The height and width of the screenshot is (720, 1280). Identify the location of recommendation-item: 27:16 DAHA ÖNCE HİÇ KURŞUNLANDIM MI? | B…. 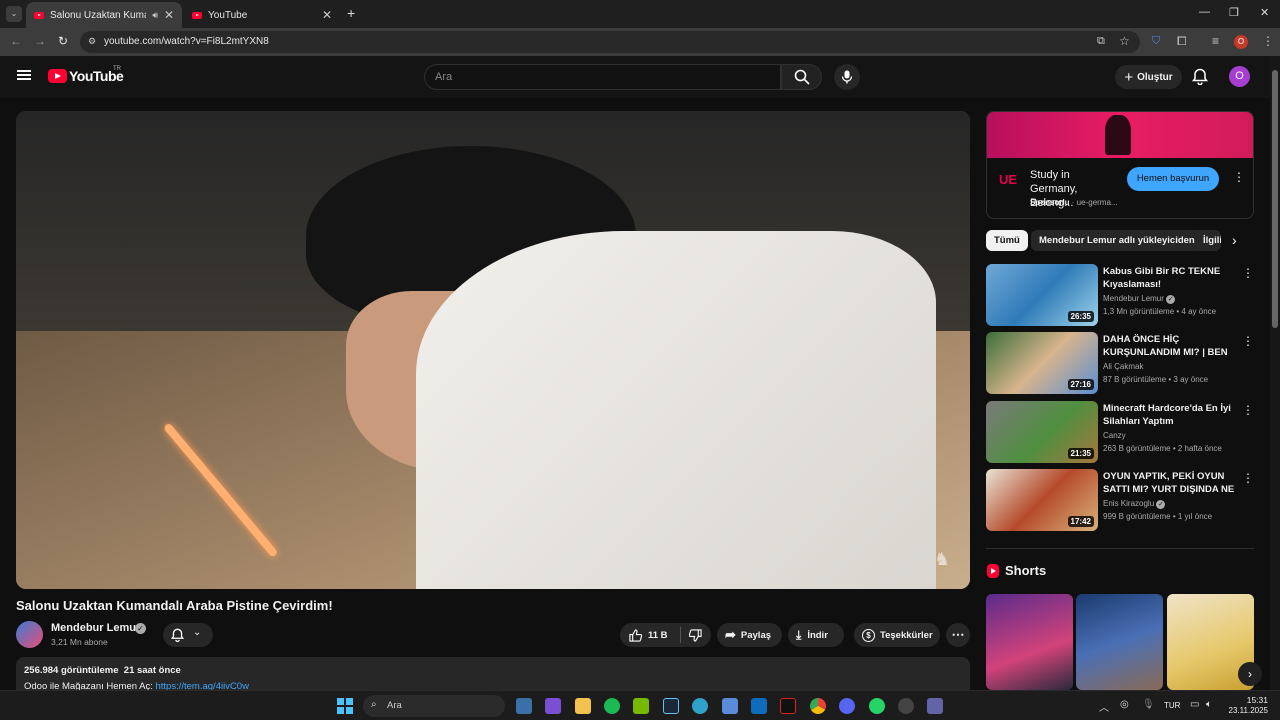
(1120, 363).